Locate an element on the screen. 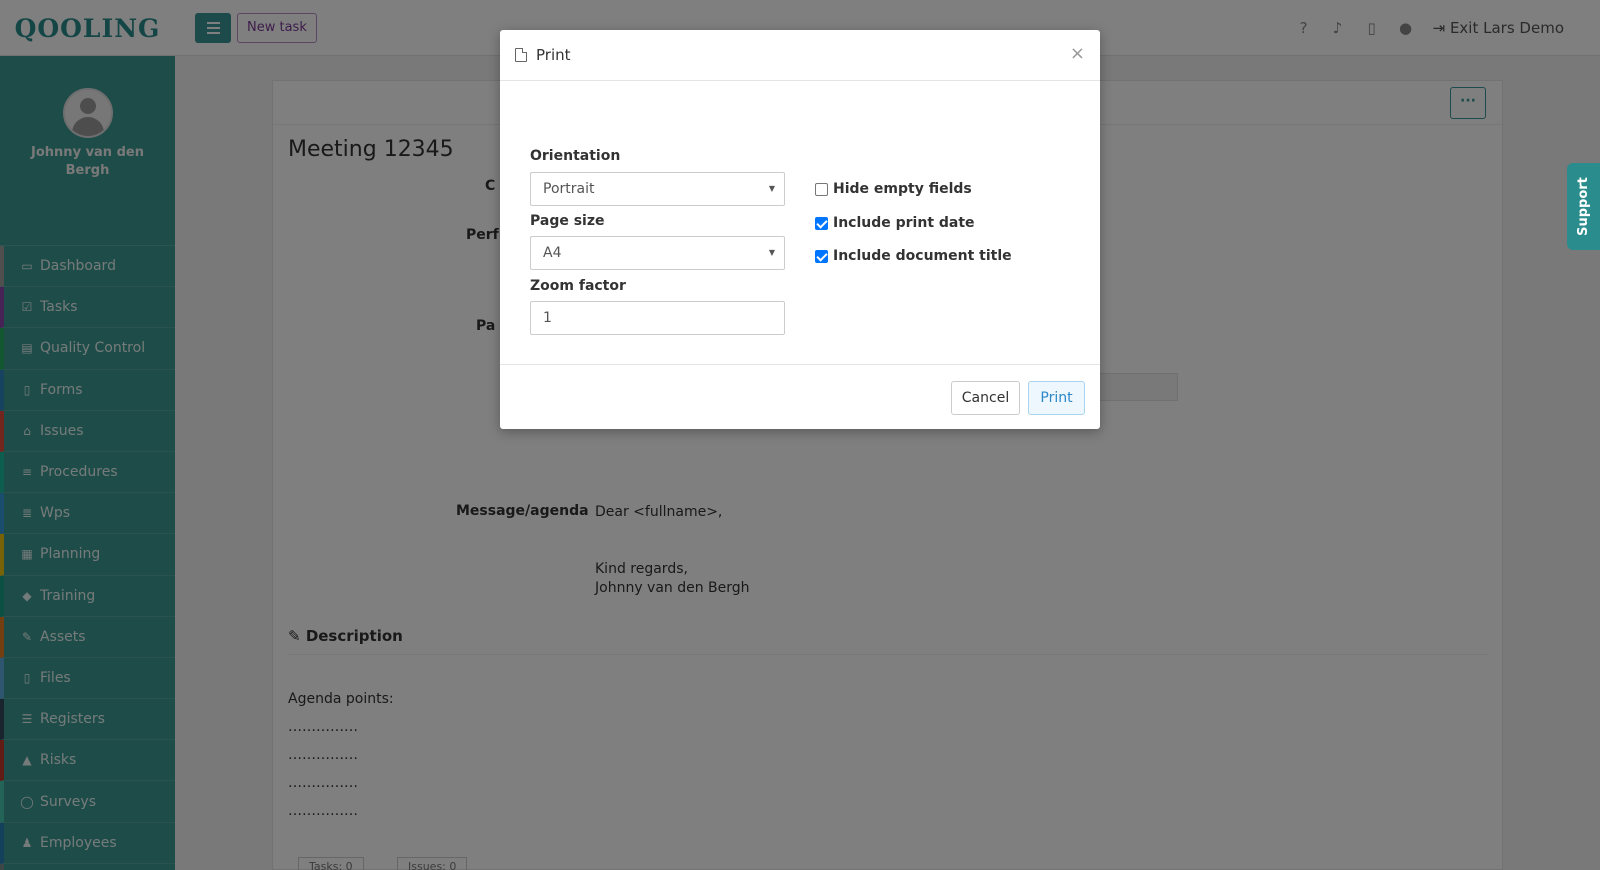  include-document-title-option: Include document title is located at coordinates (913, 256).